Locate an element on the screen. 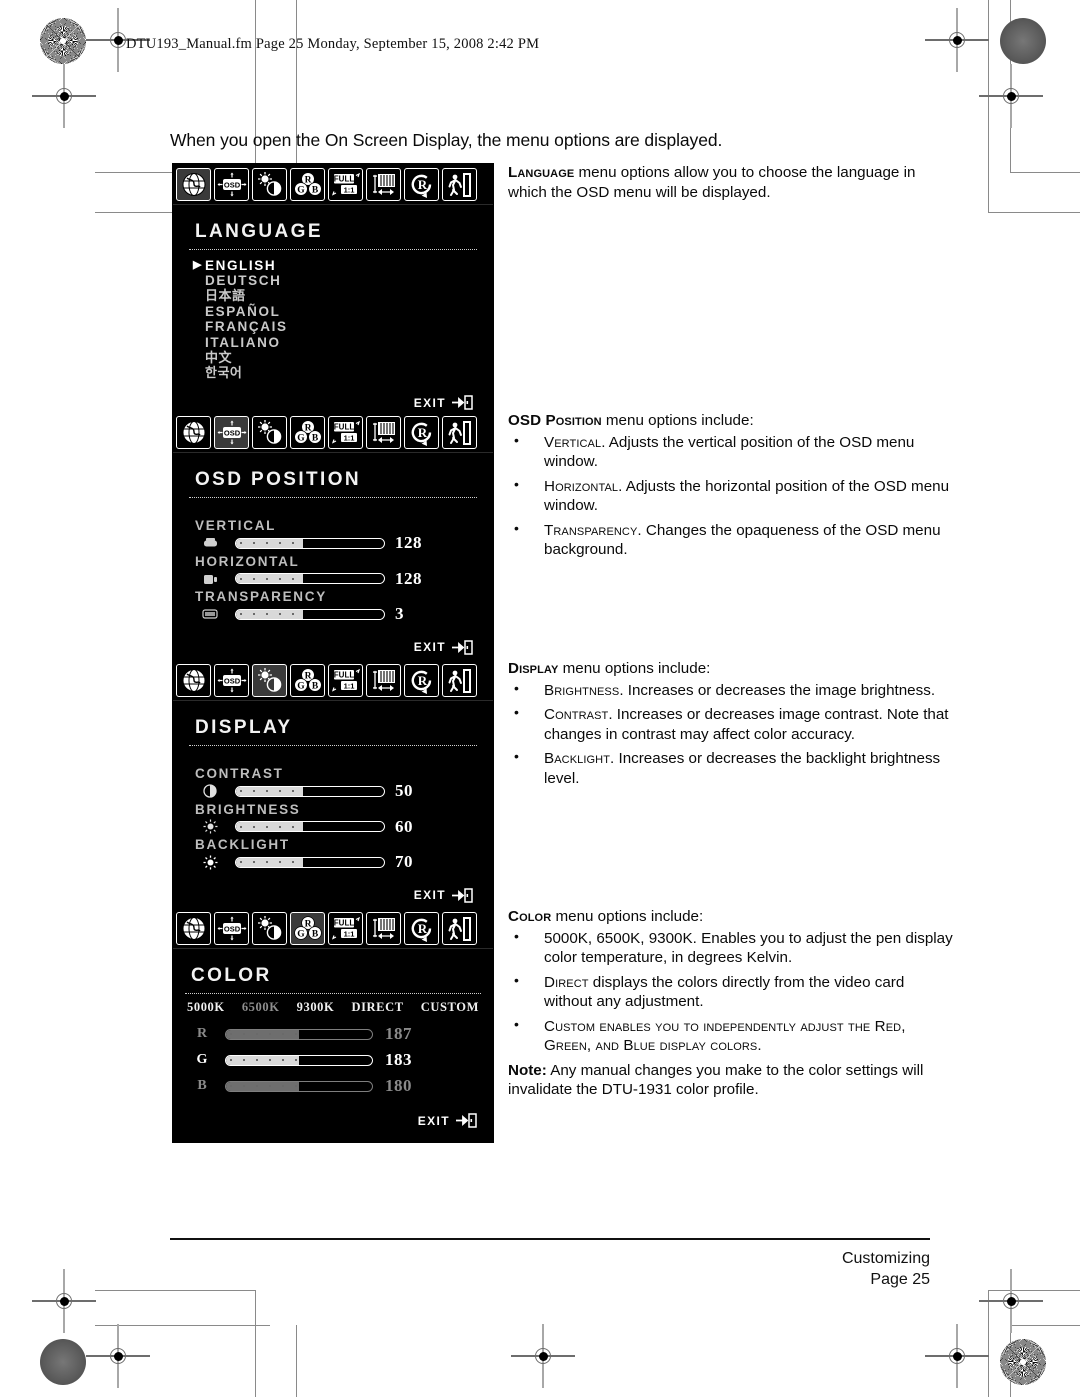  page-footer: Customizing Page 25 is located at coordinates (680, 1269).